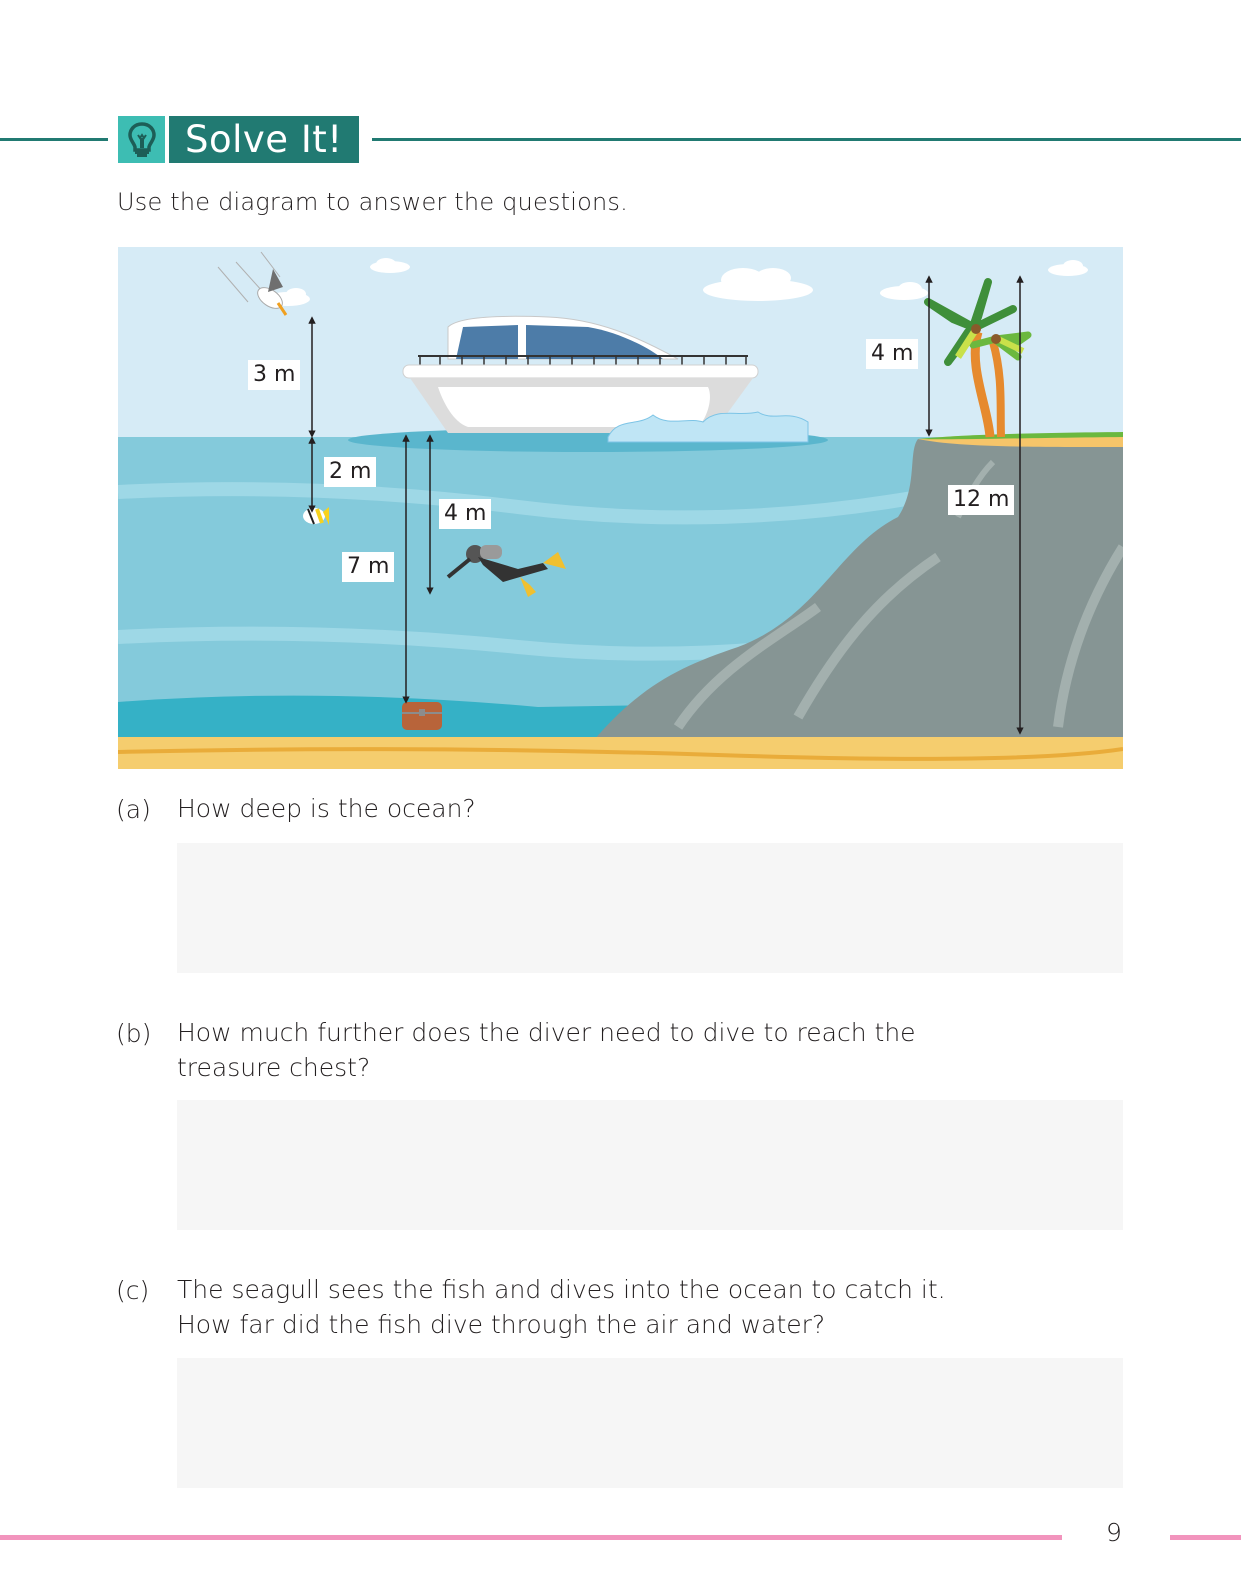 The image size is (1241, 1595). What do you see at coordinates (368, 567) in the screenshot?
I see `label-ocean-depth: 7 m` at bounding box center [368, 567].